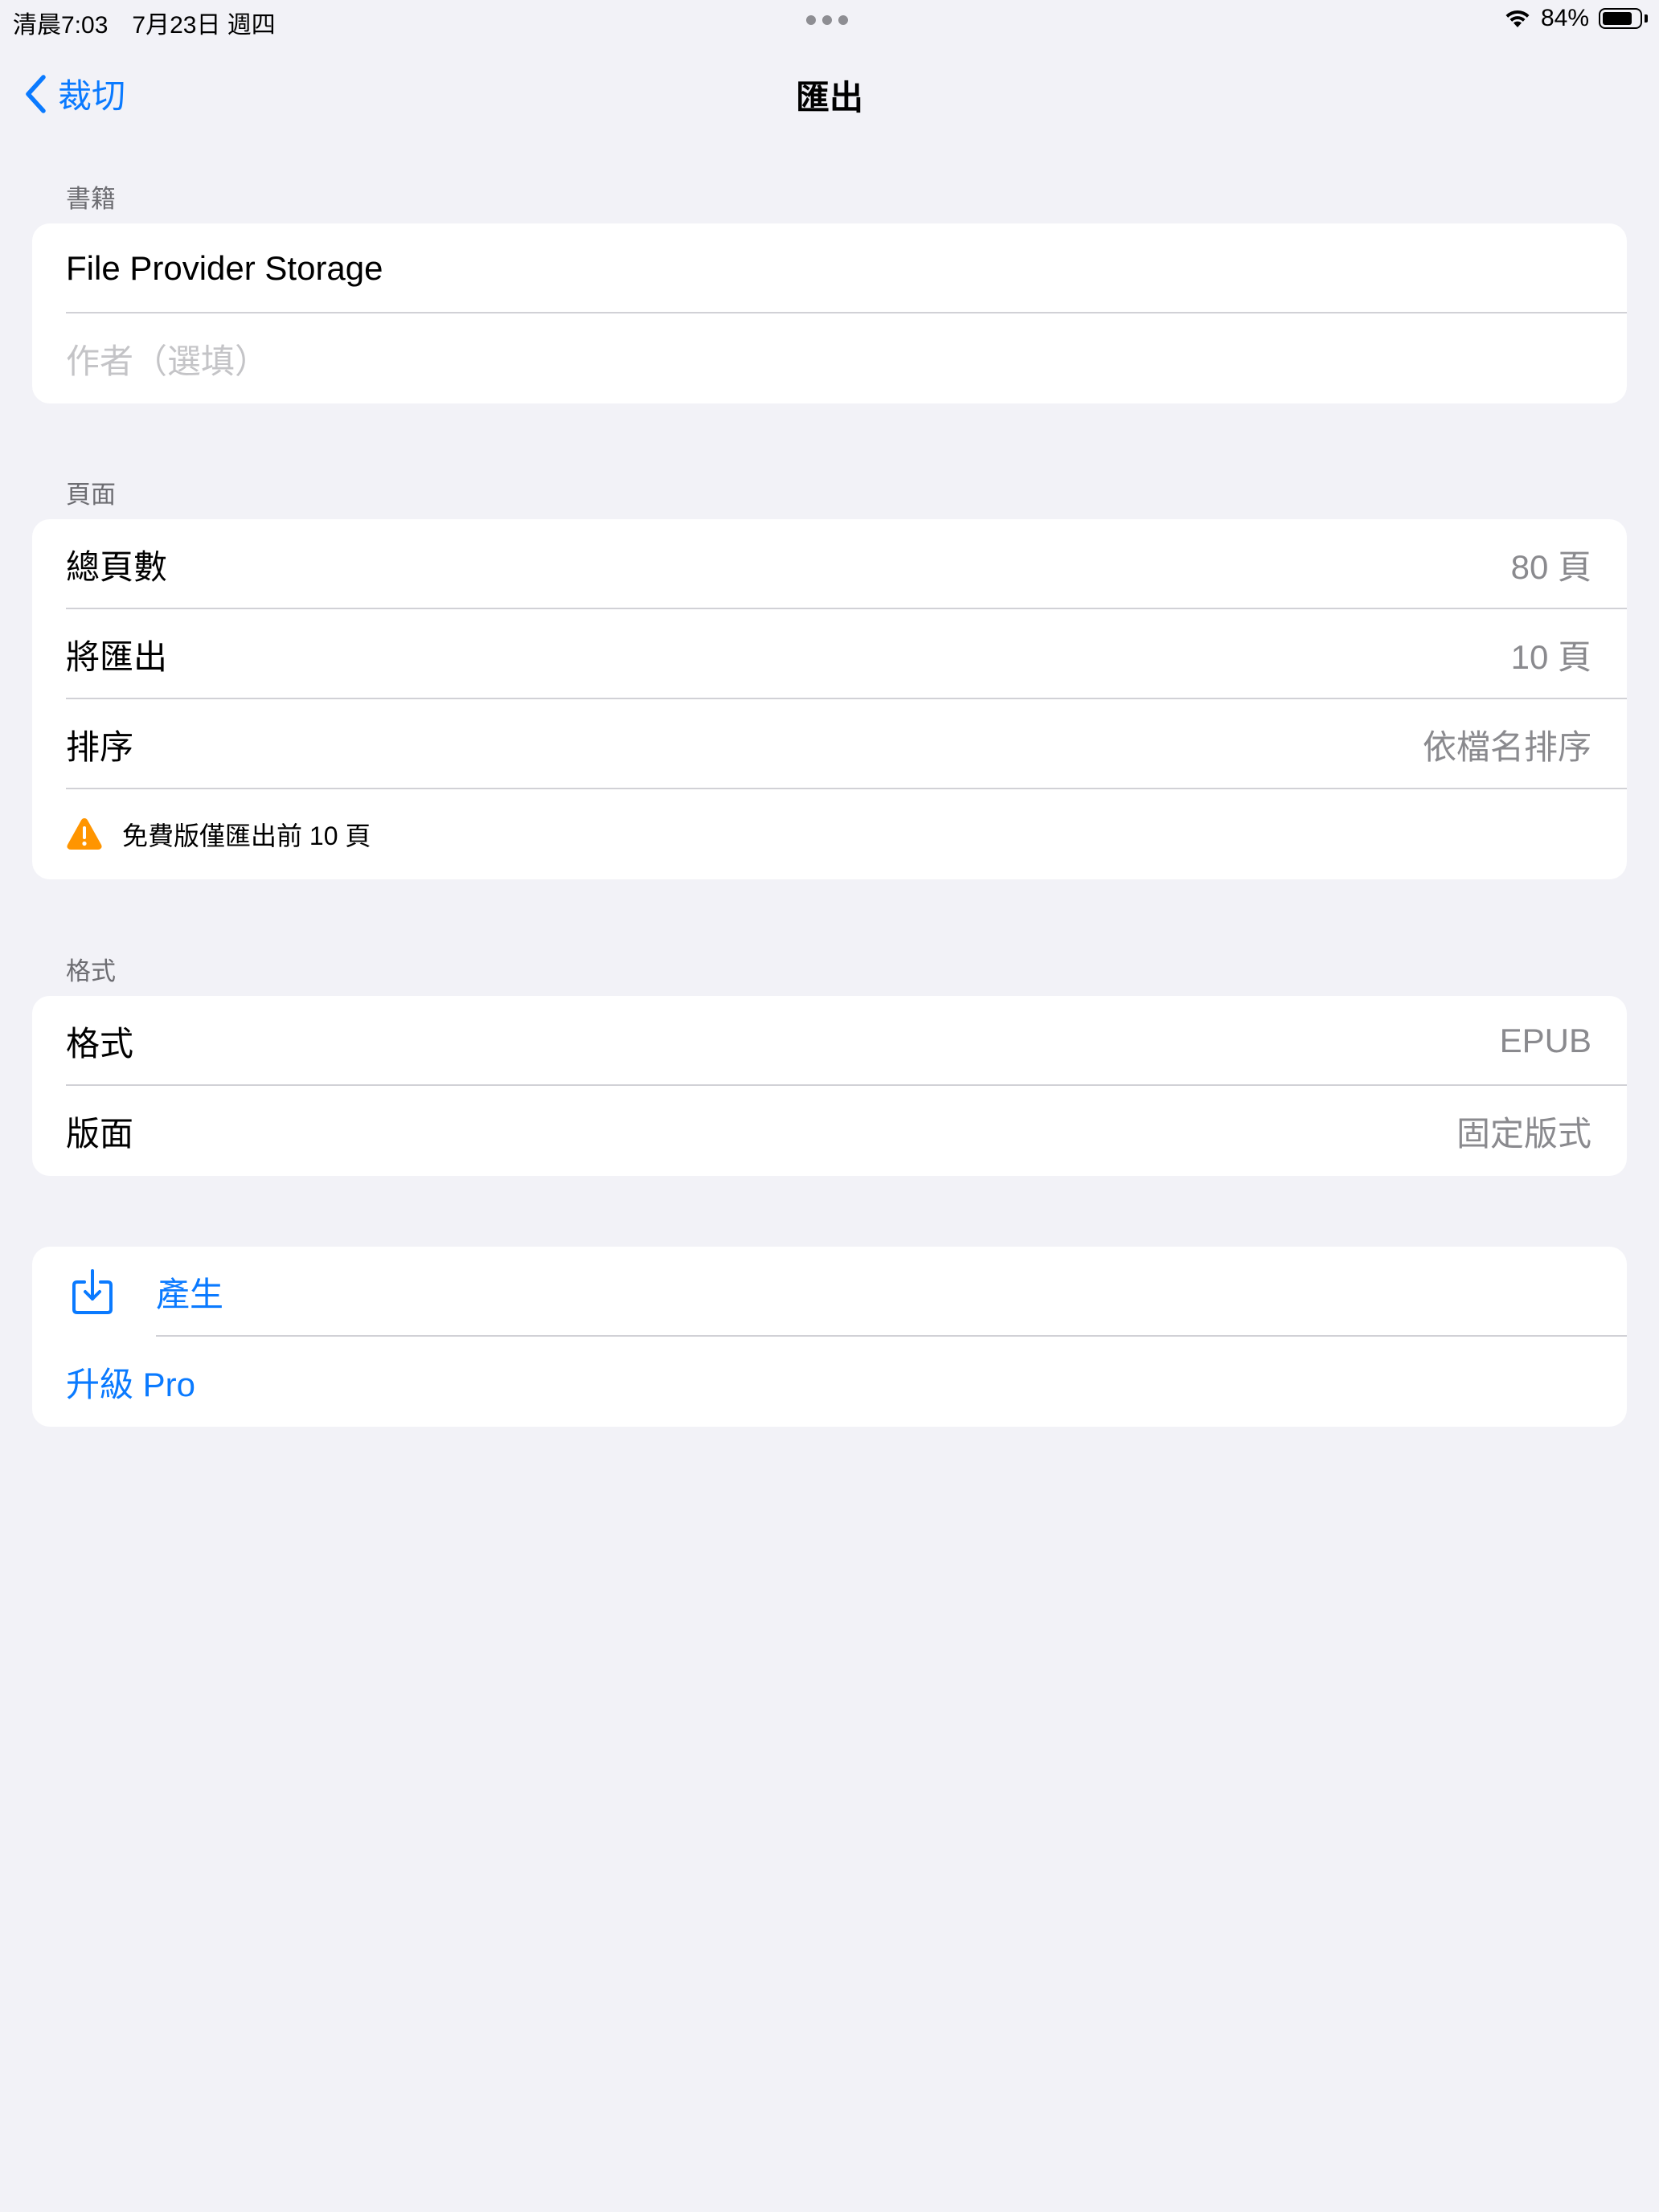 Image resolution: width=1659 pixels, height=2212 pixels. I want to click on free-version-warning-row: 免費版僅匯出前 10 頁, so click(829, 834).